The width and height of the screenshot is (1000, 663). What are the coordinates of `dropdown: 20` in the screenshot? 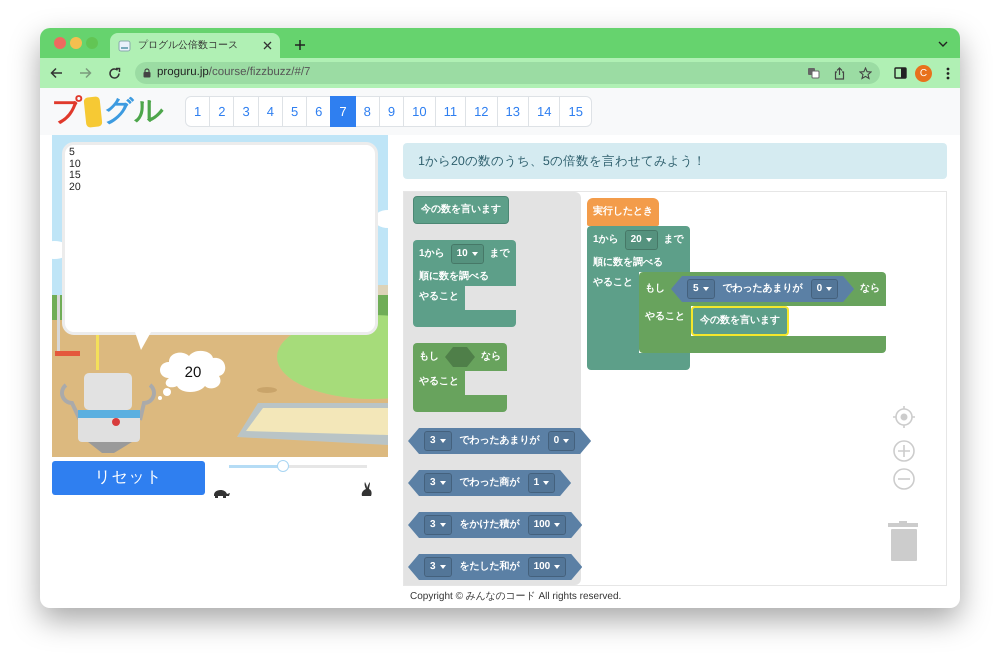 It's located at (641, 240).